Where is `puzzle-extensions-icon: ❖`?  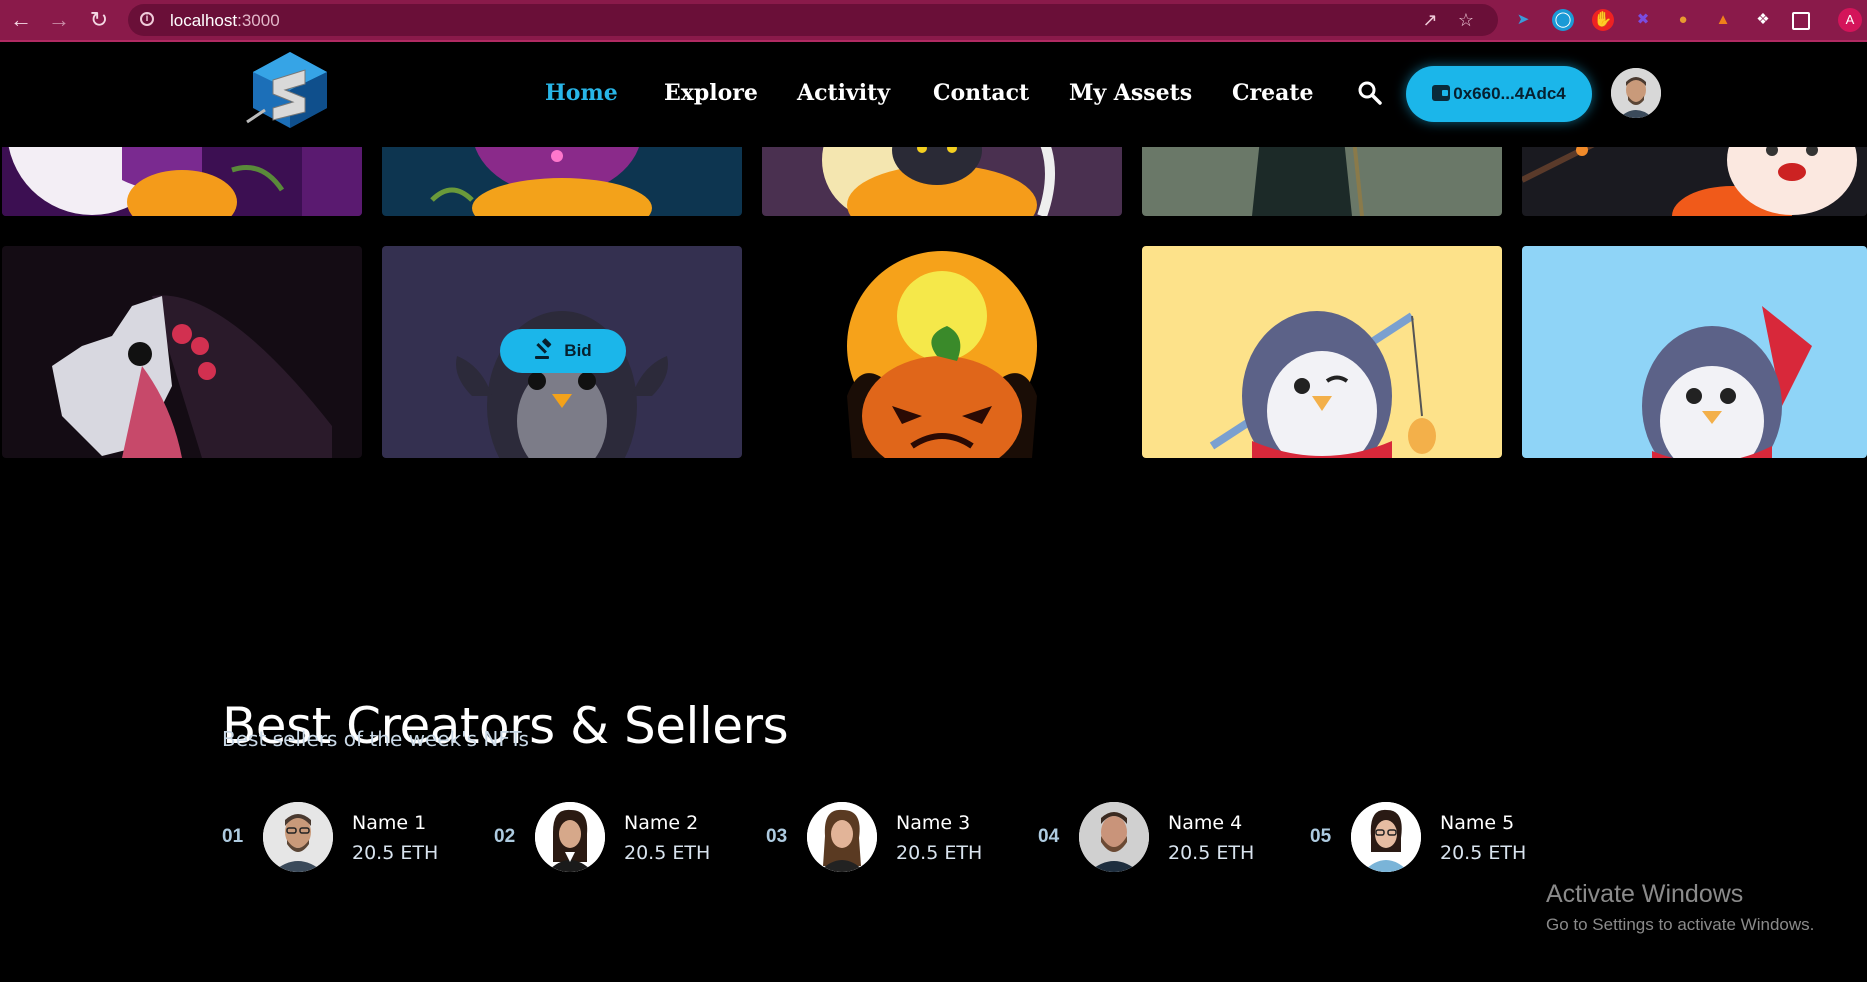 puzzle-extensions-icon: ❖ is located at coordinates (1763, 20).